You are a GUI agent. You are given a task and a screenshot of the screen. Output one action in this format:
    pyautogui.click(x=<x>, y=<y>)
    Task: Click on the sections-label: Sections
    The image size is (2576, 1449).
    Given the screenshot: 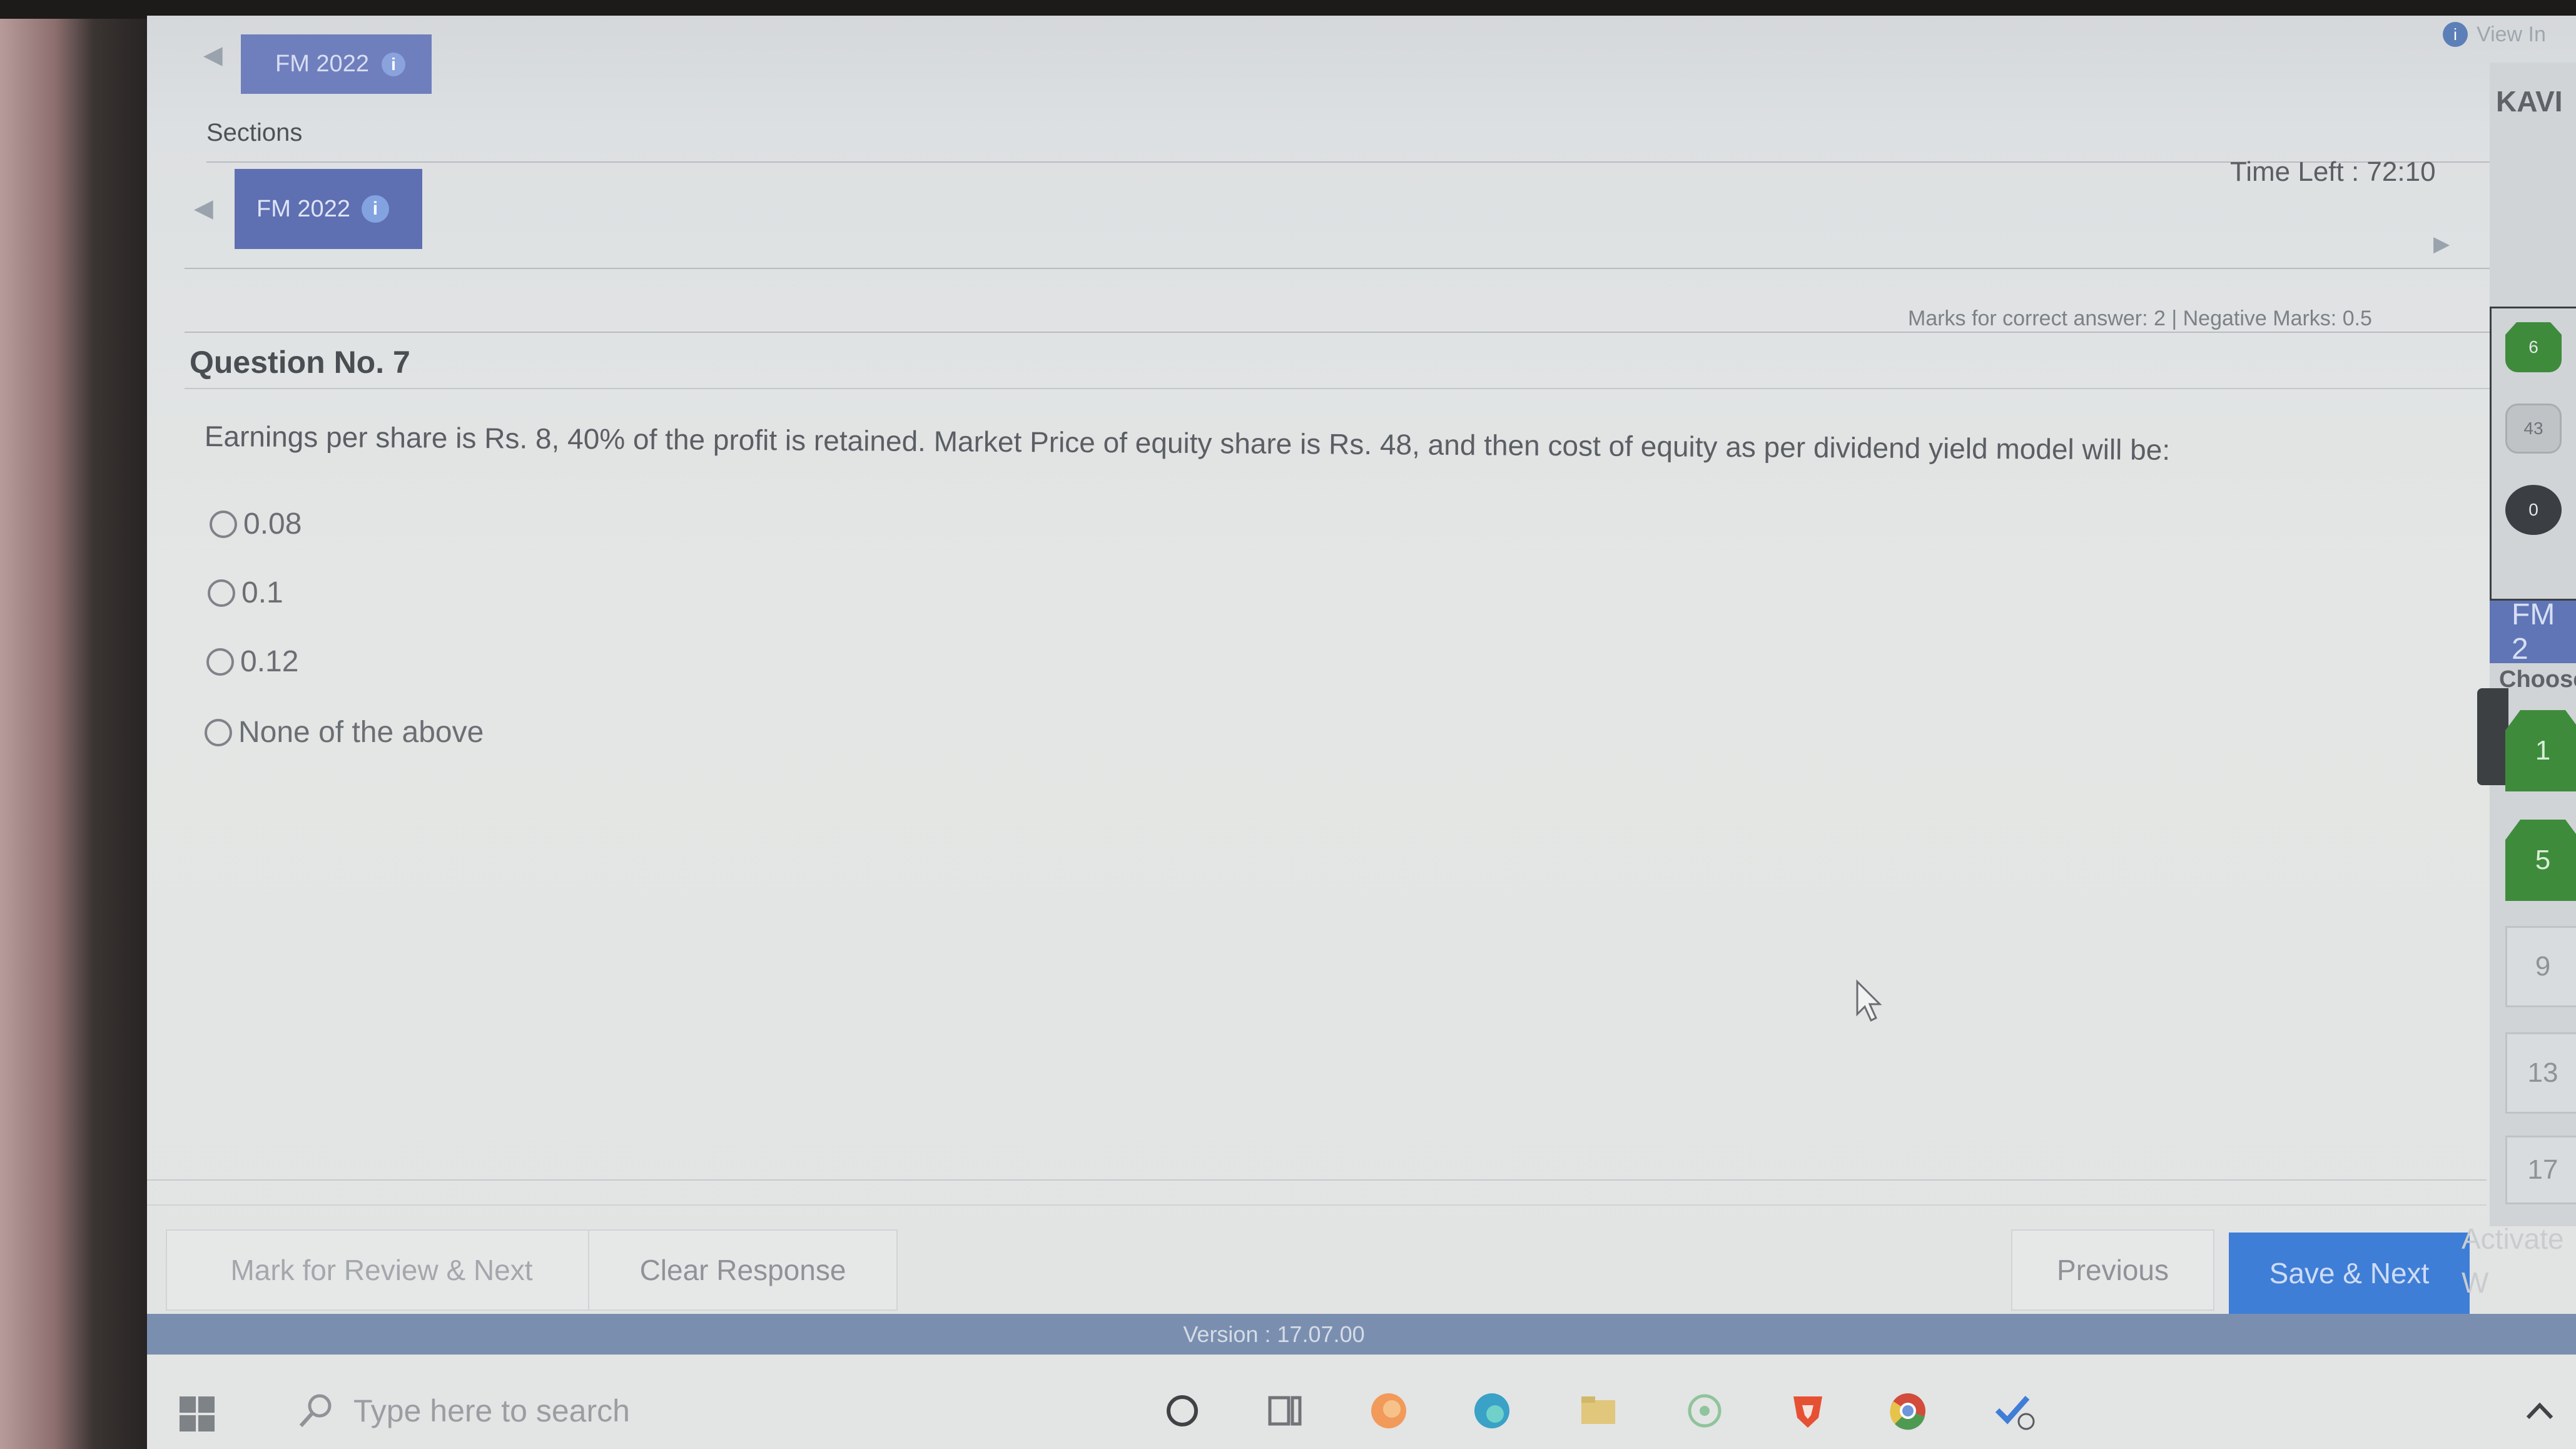 What is the action you would take?
    pyautogui.click(x=254, y=132)
    